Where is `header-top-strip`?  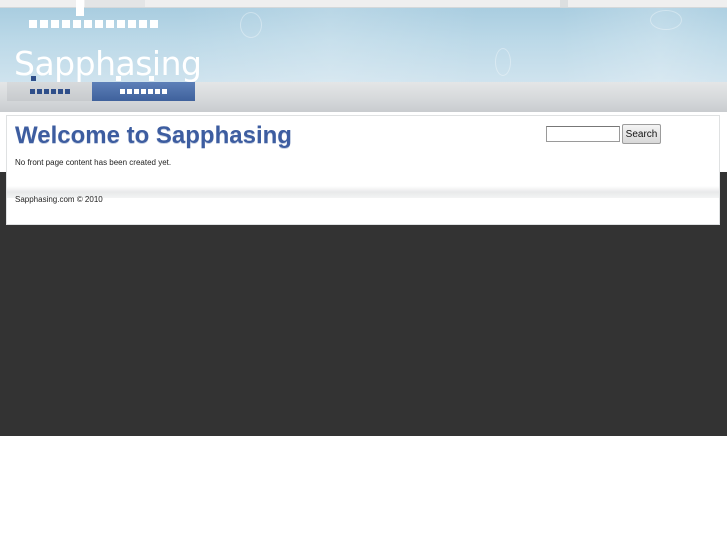
header-top-strip is located at coordinates (363, 4).